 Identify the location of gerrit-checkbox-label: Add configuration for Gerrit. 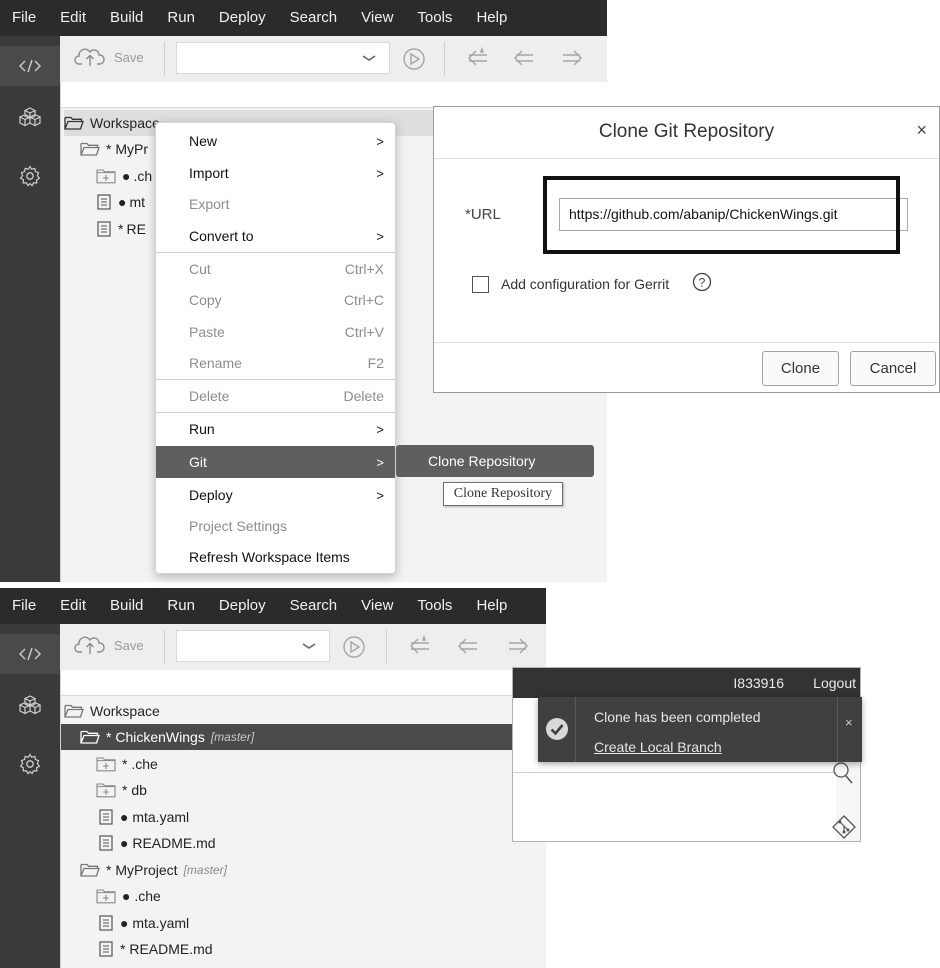
(585, 284).